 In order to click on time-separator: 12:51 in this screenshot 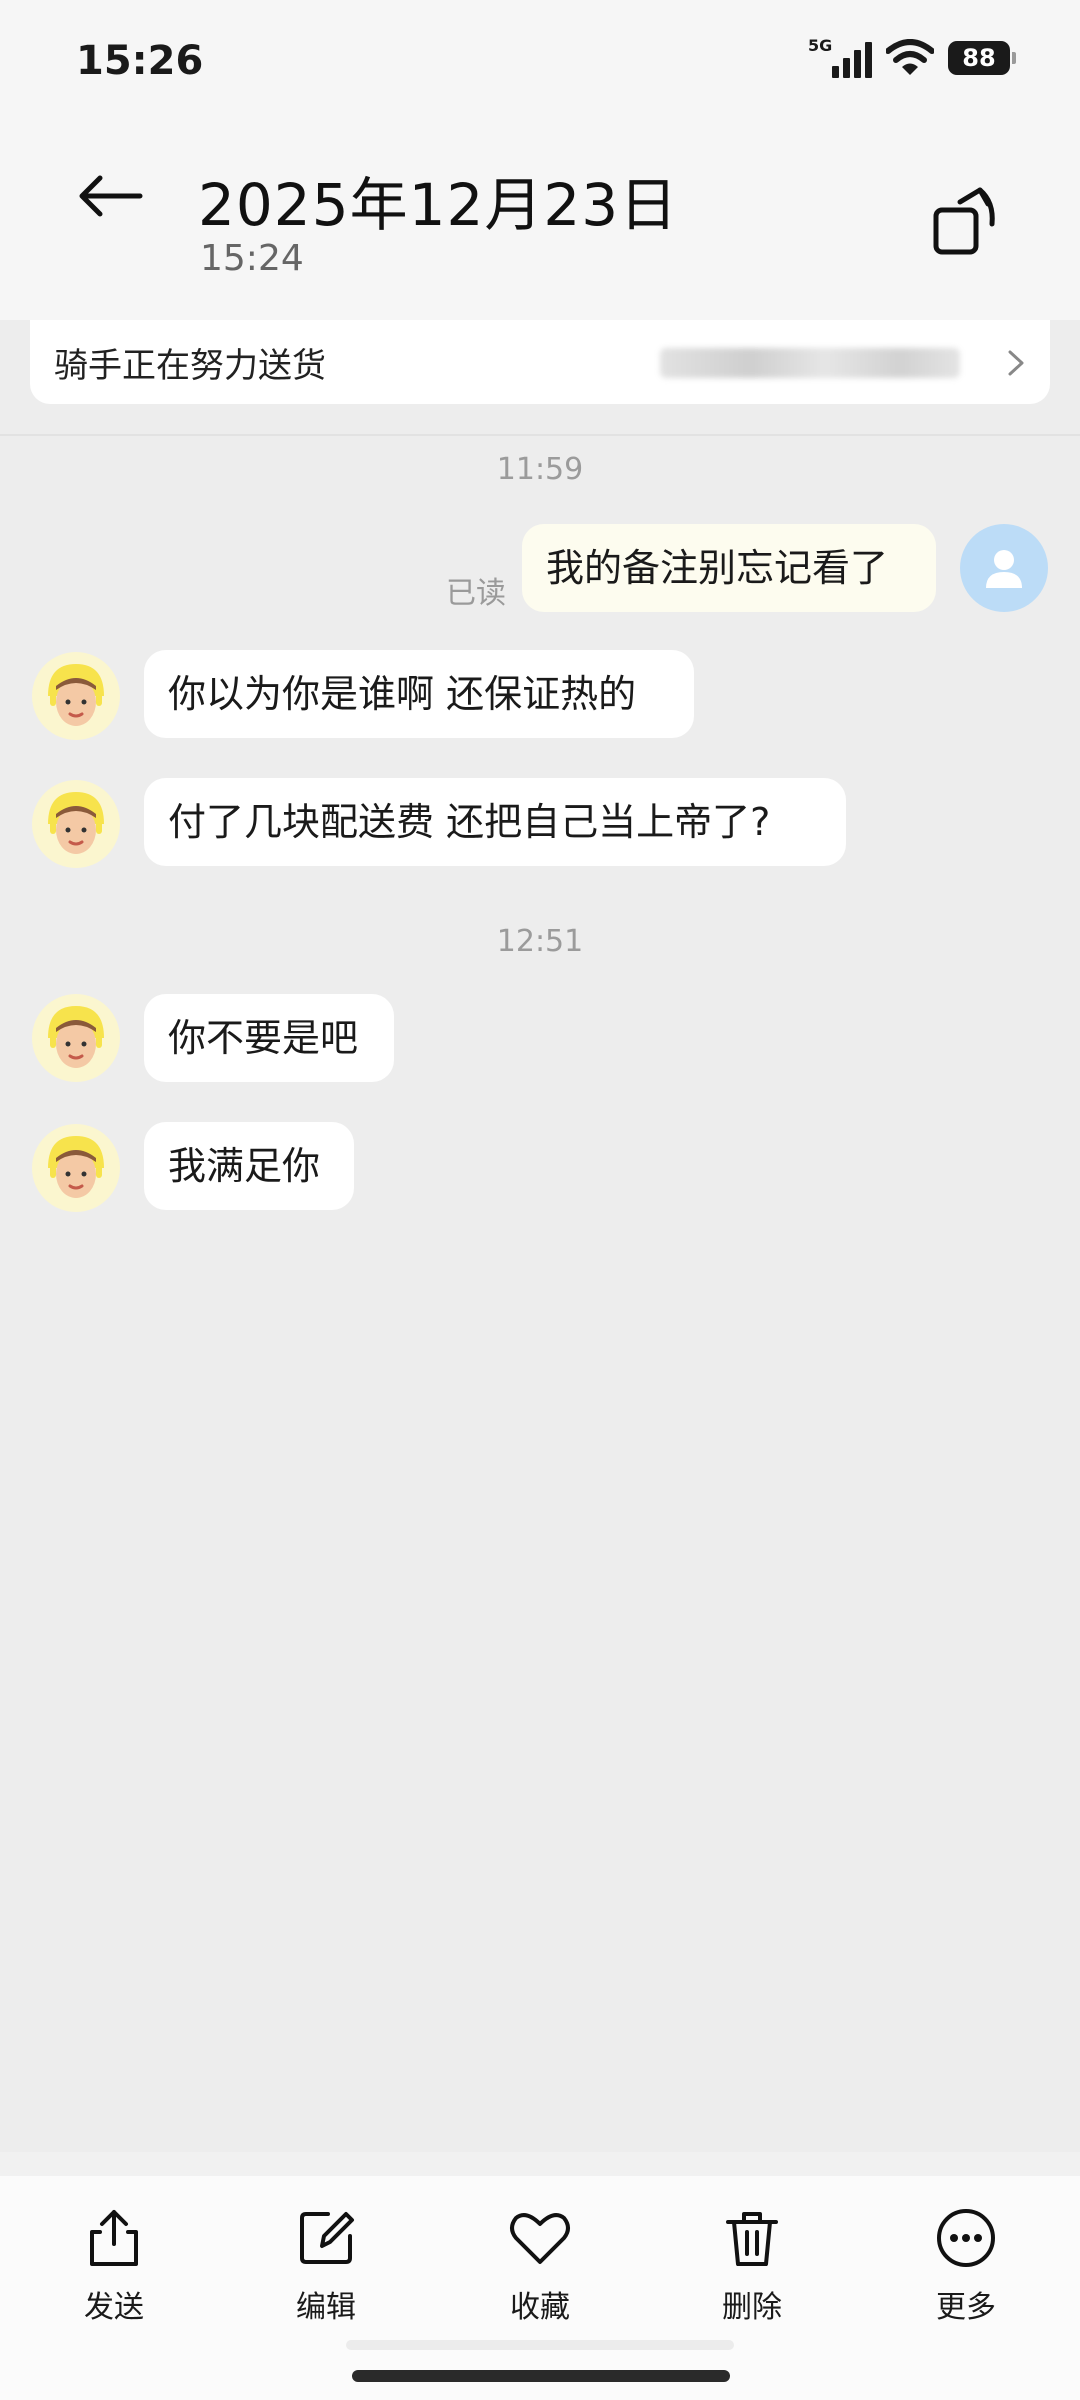, I will do `click(540, 941)`.